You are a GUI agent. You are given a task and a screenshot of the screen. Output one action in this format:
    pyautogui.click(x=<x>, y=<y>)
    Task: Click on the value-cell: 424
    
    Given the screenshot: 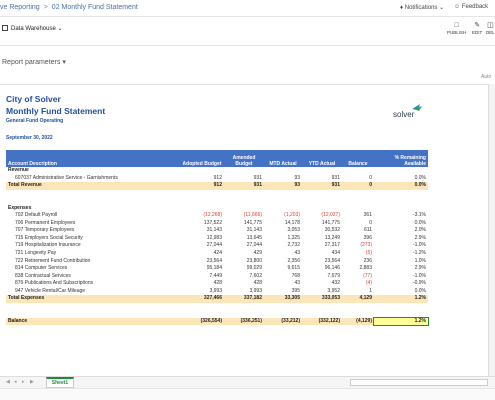 What is the action you would take?
    pyautogui.click(x=202, y=254)
    